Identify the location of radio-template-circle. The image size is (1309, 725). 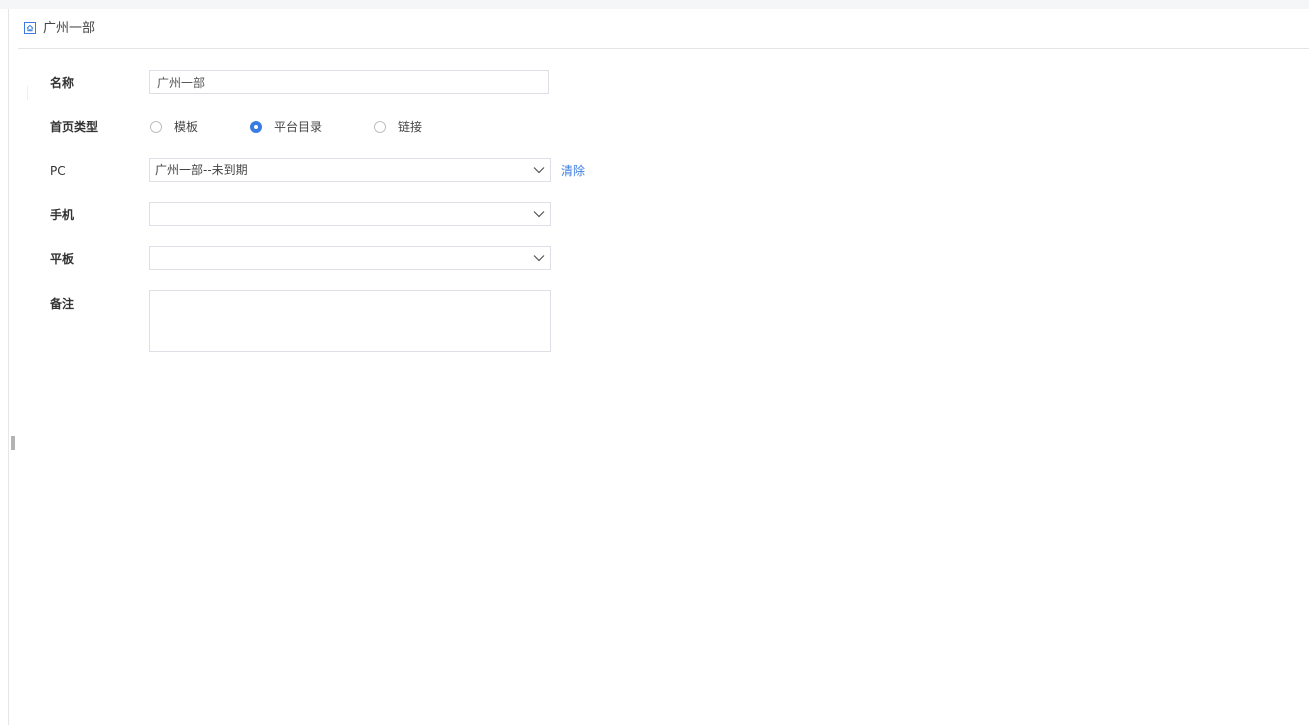
(156, 127).